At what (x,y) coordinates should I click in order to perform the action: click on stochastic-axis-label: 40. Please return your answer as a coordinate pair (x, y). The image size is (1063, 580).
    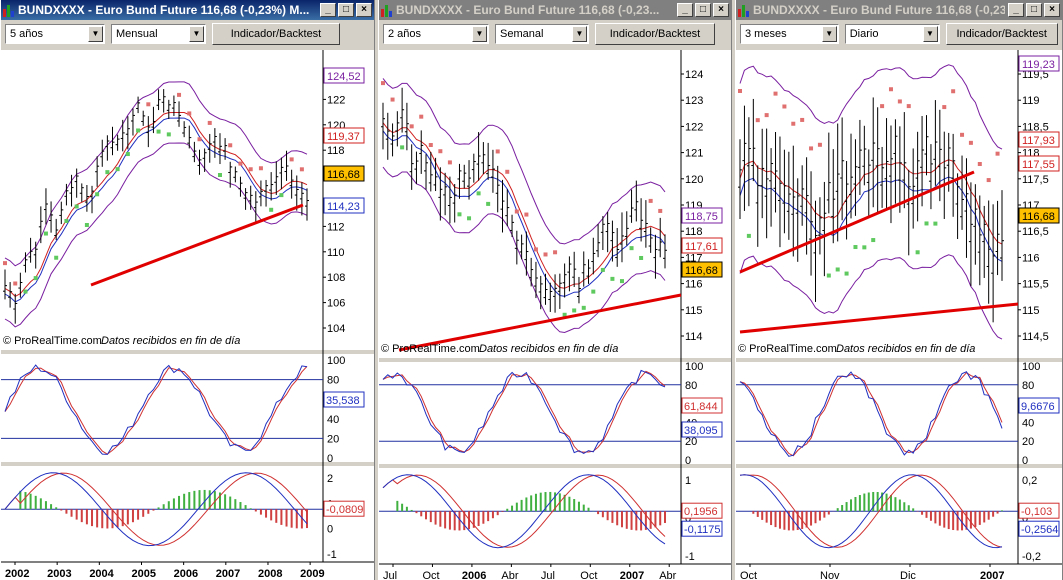
    Looking at the image, I should click on (1028, 423).